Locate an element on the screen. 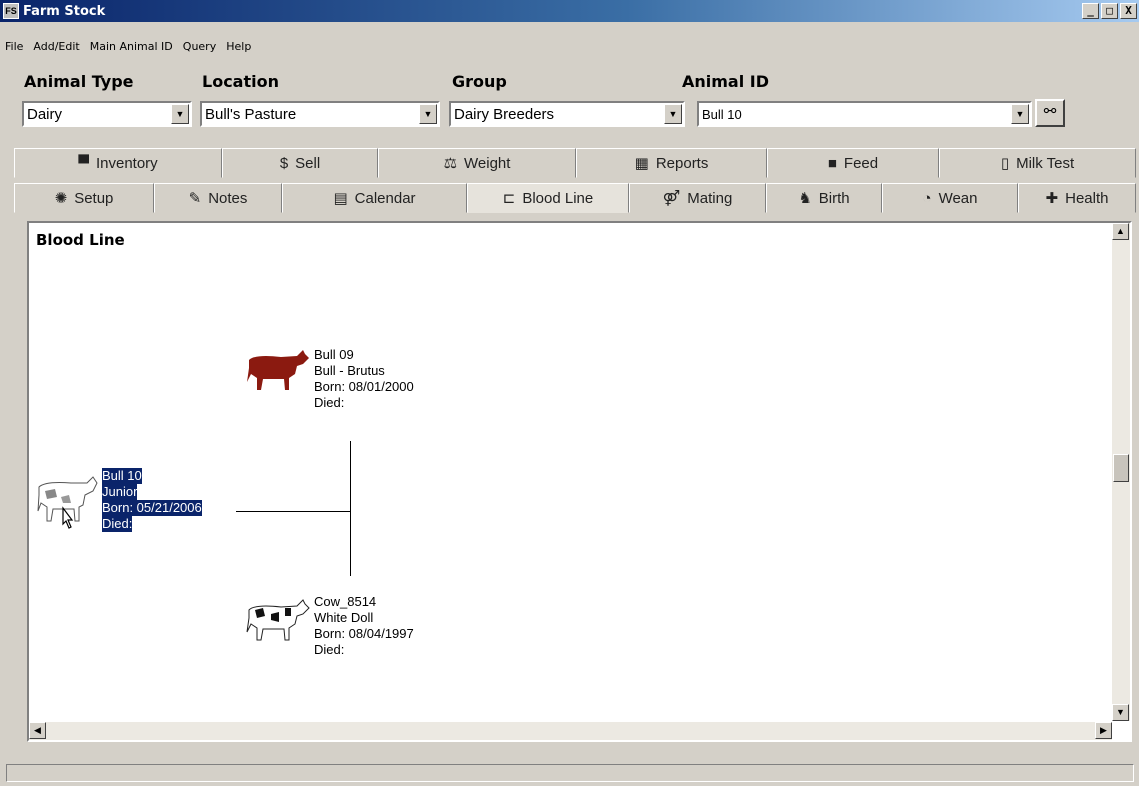  sire-id: Bull 09 is located at coordinates (334, 354).